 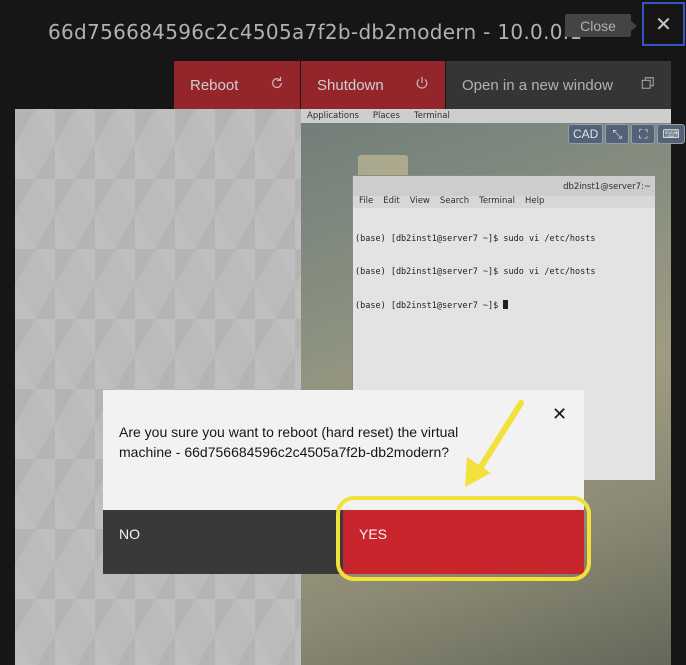 I want to click on annotation-highlight, so click(x=463, y=538).